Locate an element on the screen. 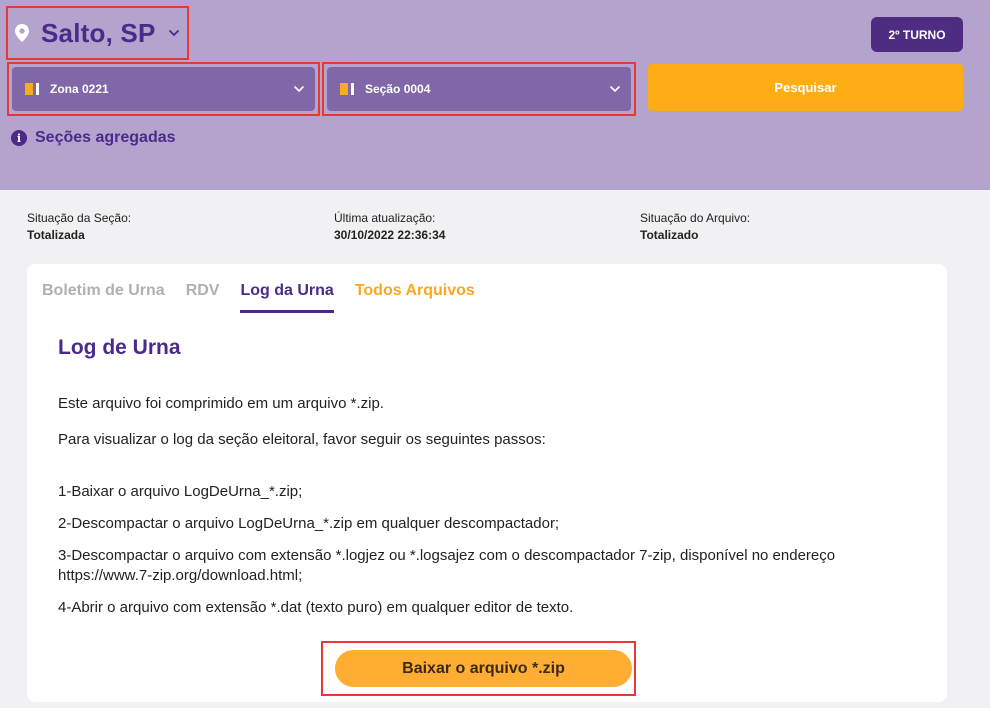  tab-rdv: RDV is located at coordinates (203, 297).